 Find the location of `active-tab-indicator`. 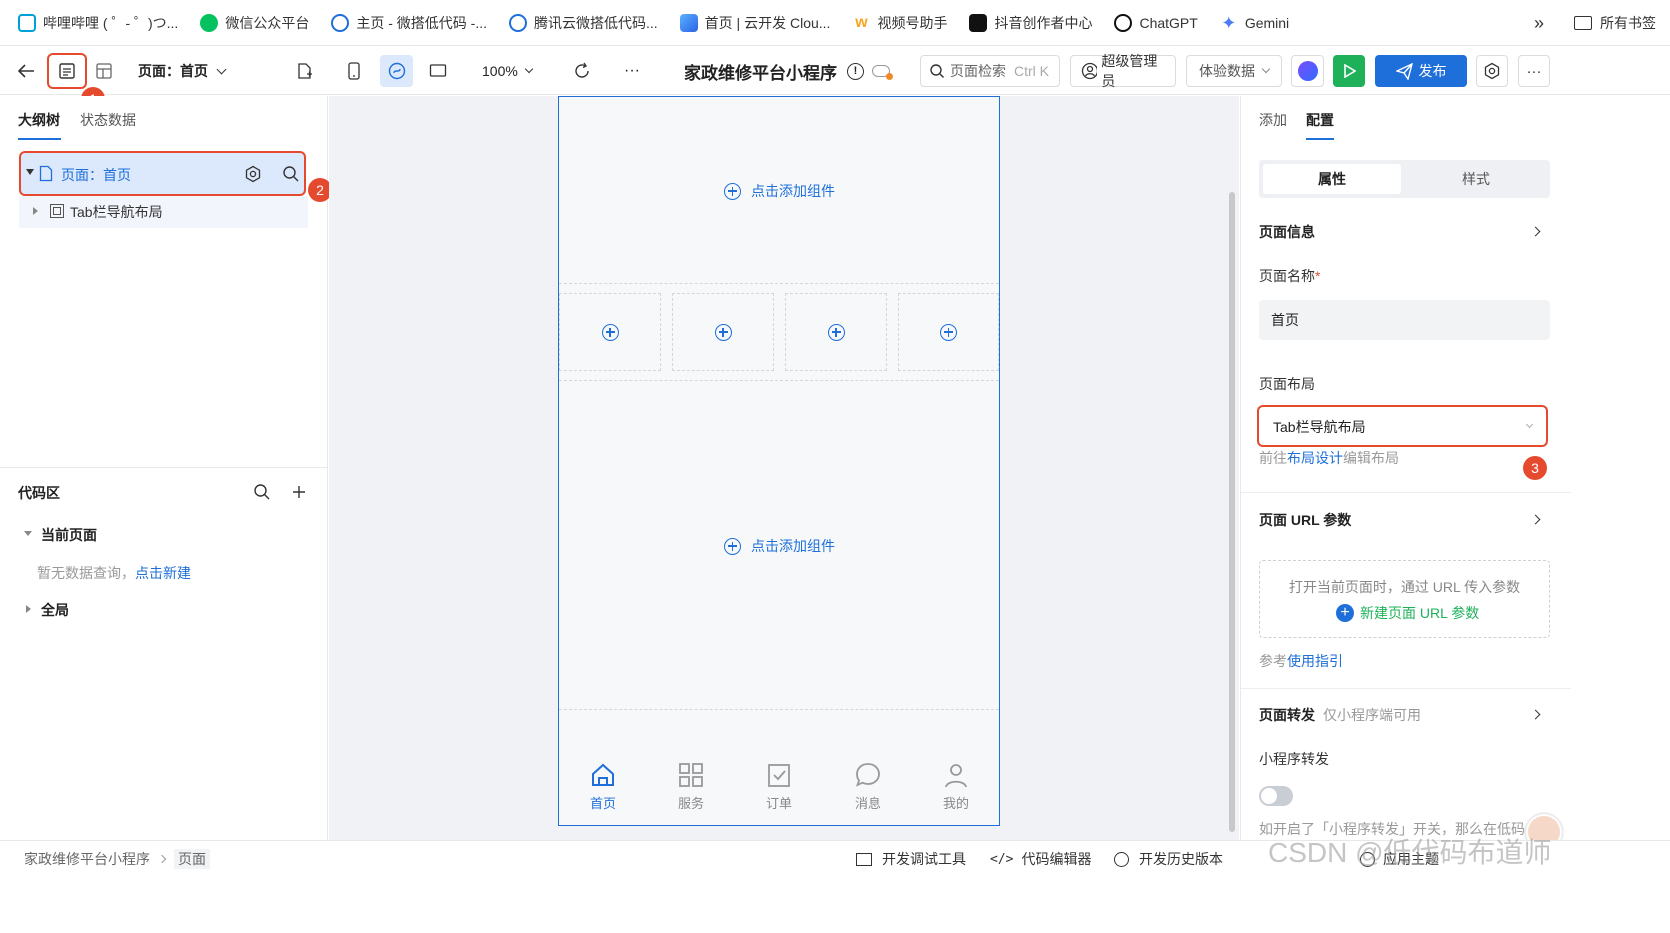

active-tab-indicator is located at coordinates (39, 139).